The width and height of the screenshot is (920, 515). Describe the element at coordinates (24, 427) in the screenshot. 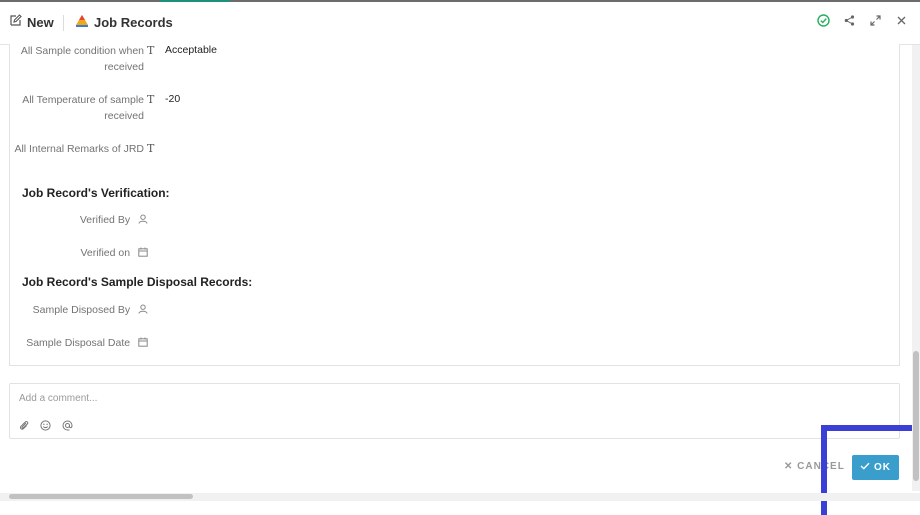

I see `attachment-icon` at that location.